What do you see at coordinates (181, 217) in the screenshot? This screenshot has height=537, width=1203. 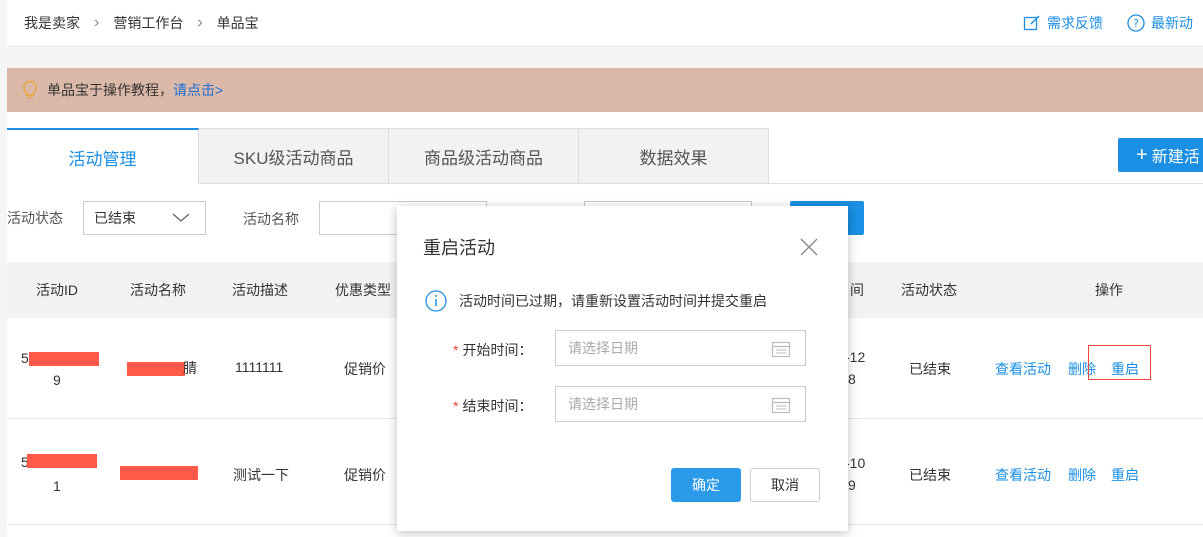 I see `chevron-down-icon` at bounding box center [181, 217].